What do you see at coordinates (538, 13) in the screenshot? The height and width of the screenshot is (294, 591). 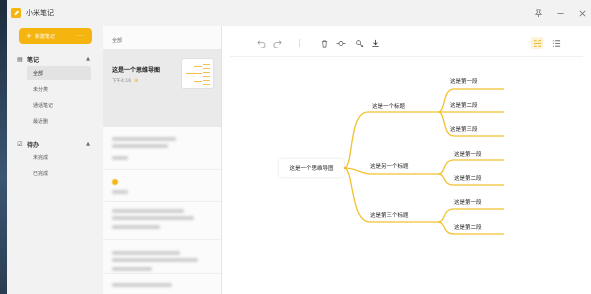 I see `pin-icon` at bounding box center [538, 13].